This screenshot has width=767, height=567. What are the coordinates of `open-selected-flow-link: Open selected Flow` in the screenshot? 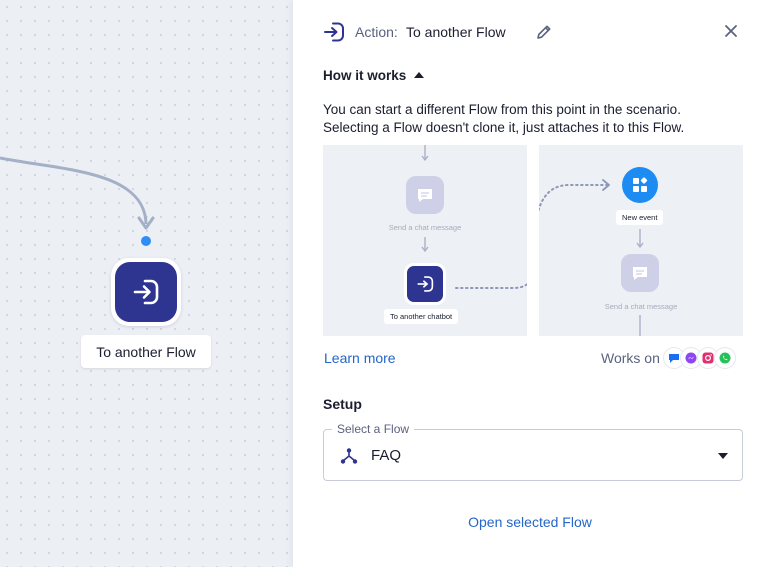 It's located at (530, 522).